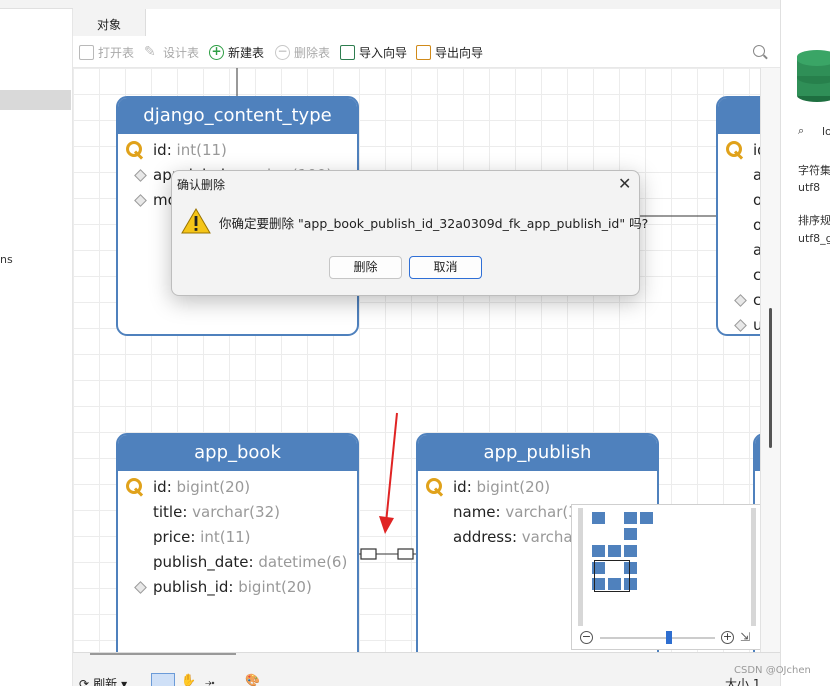 The image size is (830, 686). Describe the element at coordinates (759, 51) in the screenshot. I see `search-icon` at that location.